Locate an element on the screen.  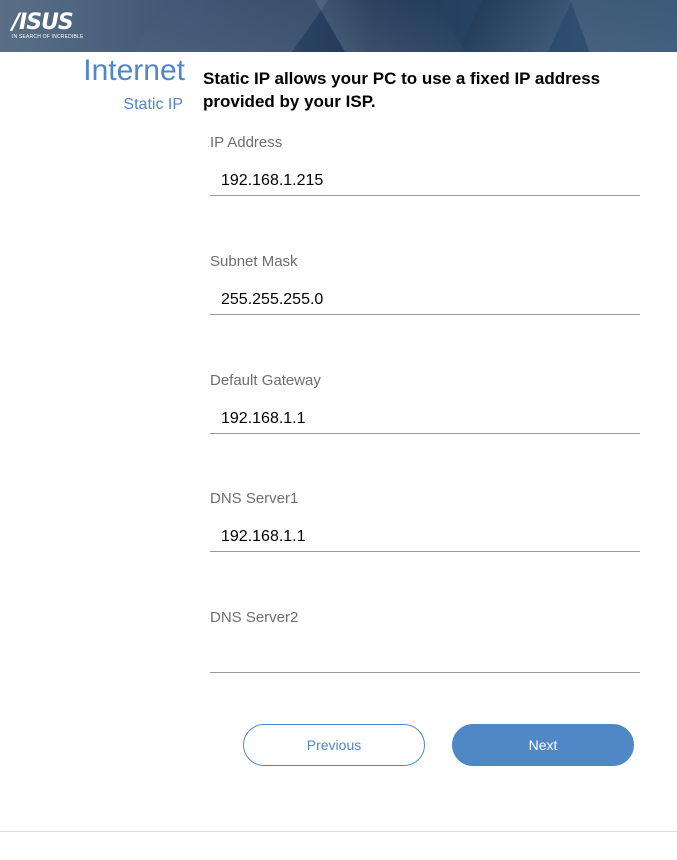
dns-server1-label: DNS Server1 is located at coordinates (254, 498).